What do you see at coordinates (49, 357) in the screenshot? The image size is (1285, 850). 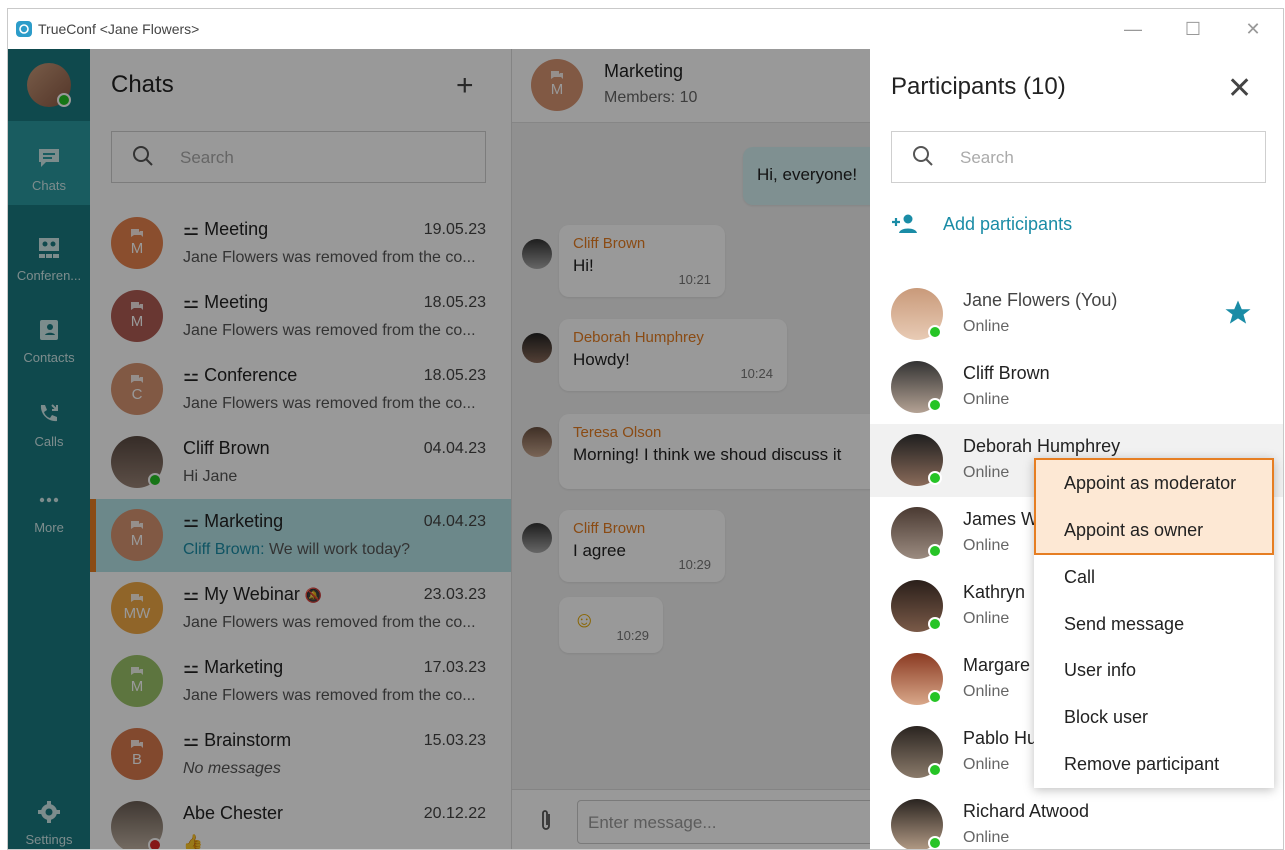 I see `rail-label: Contacts` at bounding box center [49, 357].